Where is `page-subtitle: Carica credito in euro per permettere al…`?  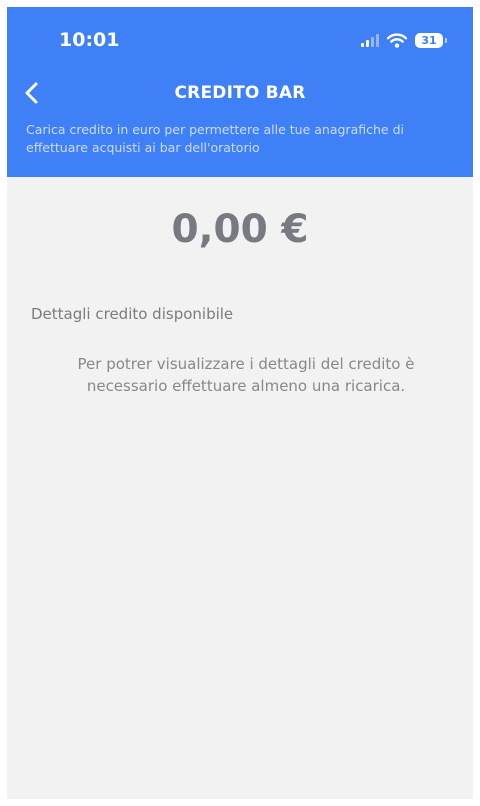 page-subtitle: Carica credito in euro per permettere al… is located at coordinates (215, 138).